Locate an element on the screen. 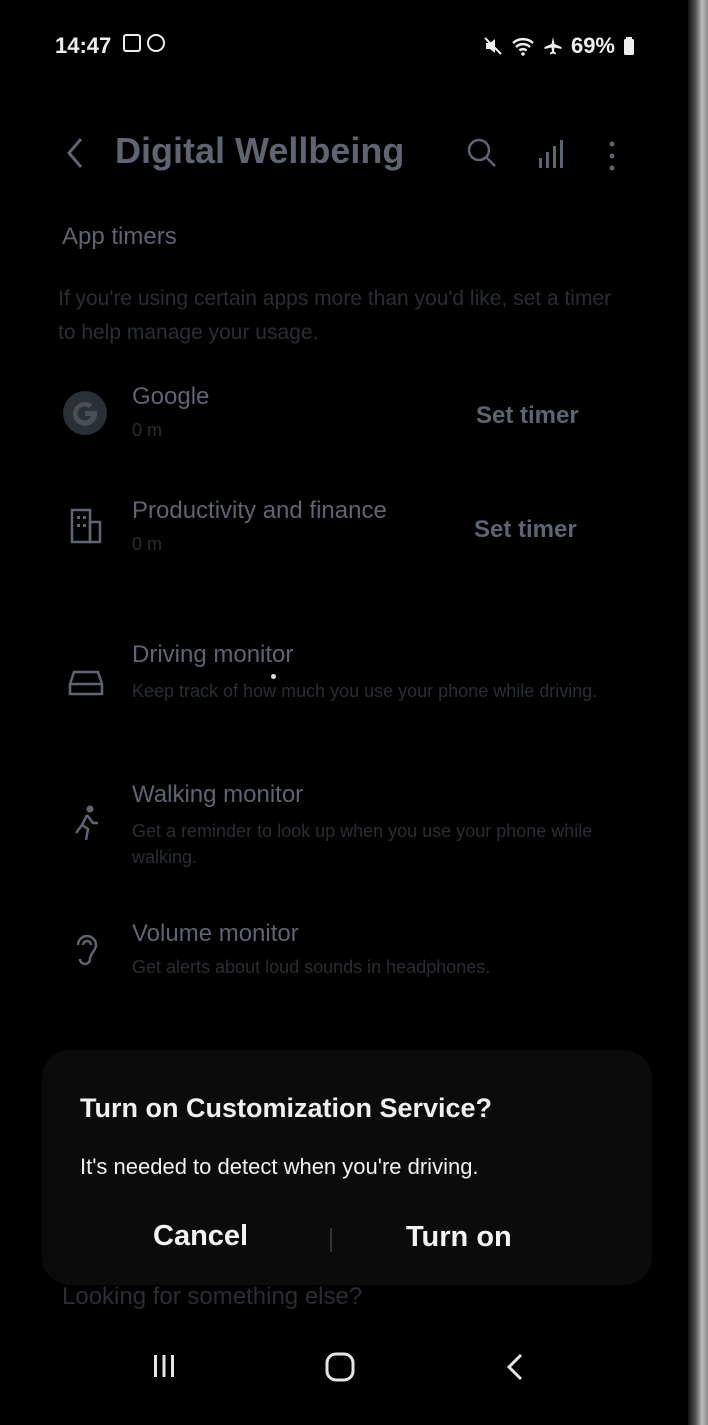 Image resolution: width=708 pixels, height=1425 pixels. home-button is located at coordinates (340, 1368).